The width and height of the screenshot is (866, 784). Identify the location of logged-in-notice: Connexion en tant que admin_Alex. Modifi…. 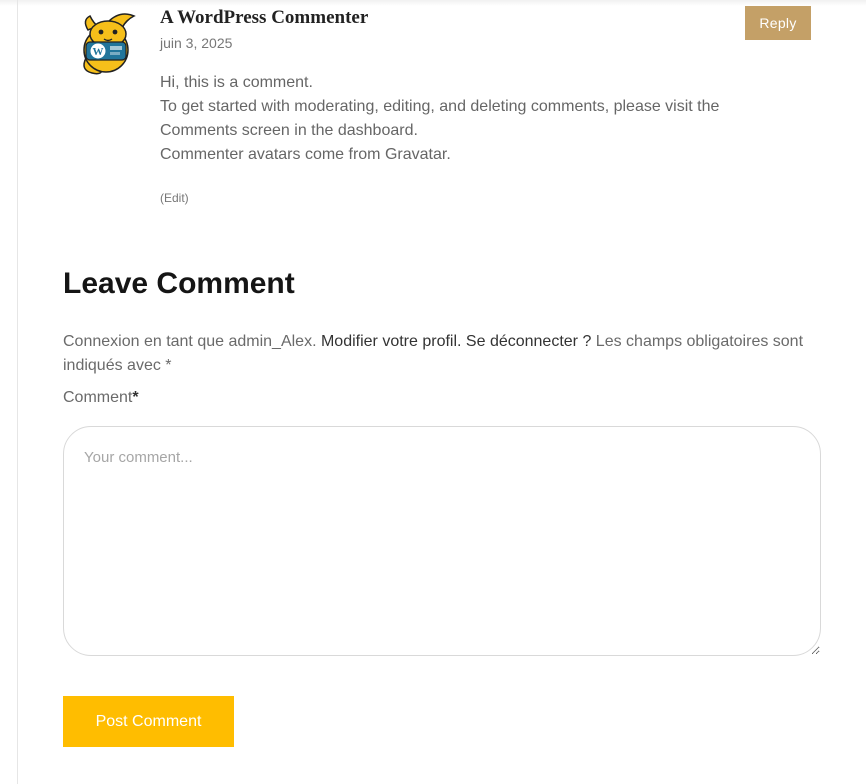
(438, 354).